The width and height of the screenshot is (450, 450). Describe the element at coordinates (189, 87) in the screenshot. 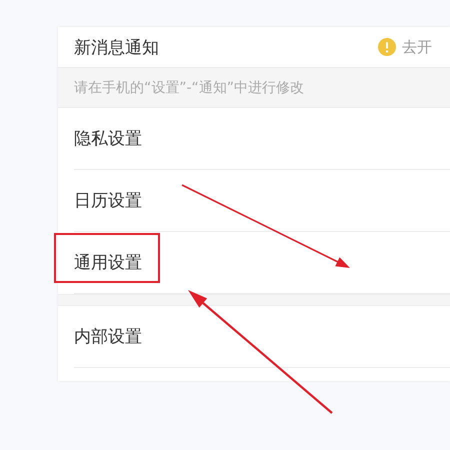

I see `hint-text: 请在手机的“设置”-“通知”中进行修改` at that location.